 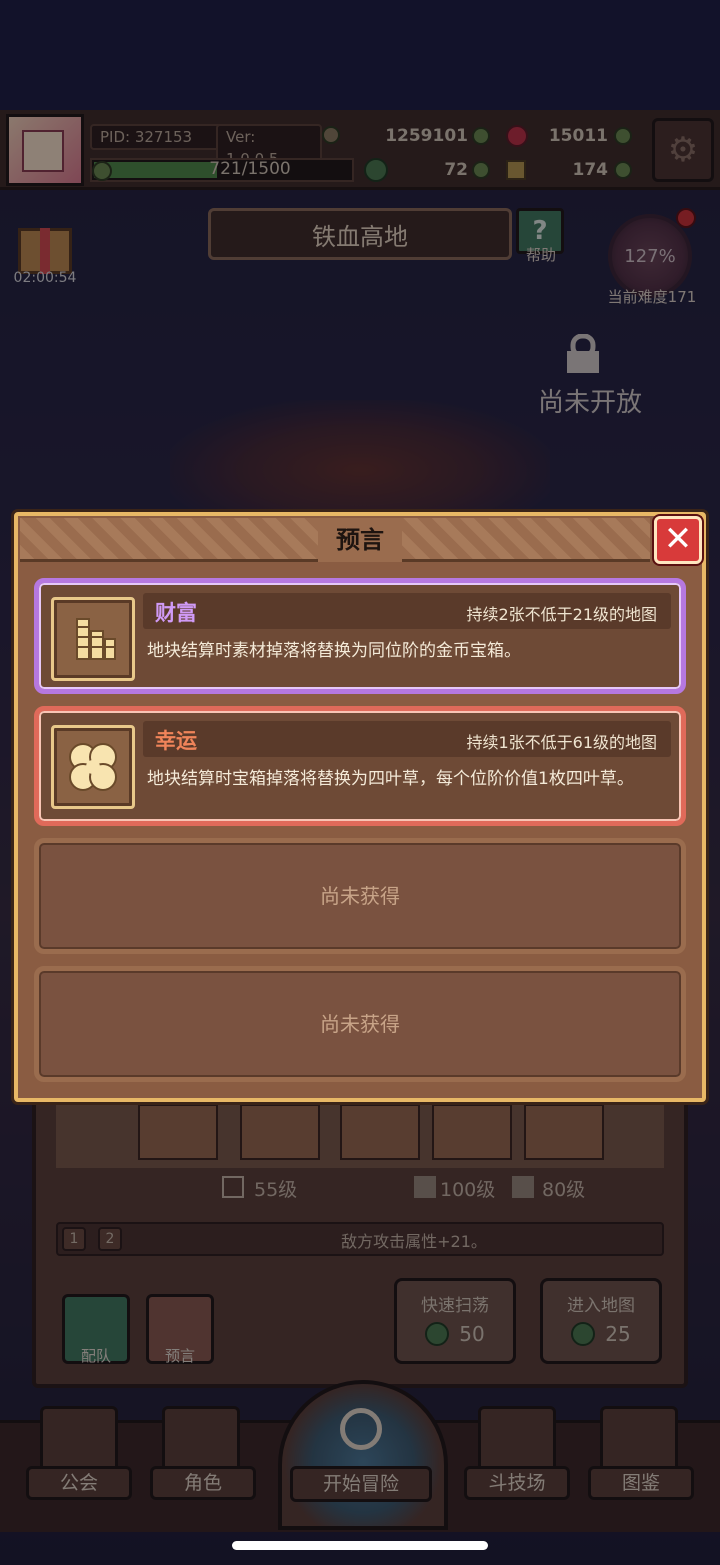 I want to click on prophecy-card-wealth: 财富 持续2张不低于21级的地图 地块结算时素材掉落将替换为同位阶的金币宝箱。, so click(x=360, y=636).